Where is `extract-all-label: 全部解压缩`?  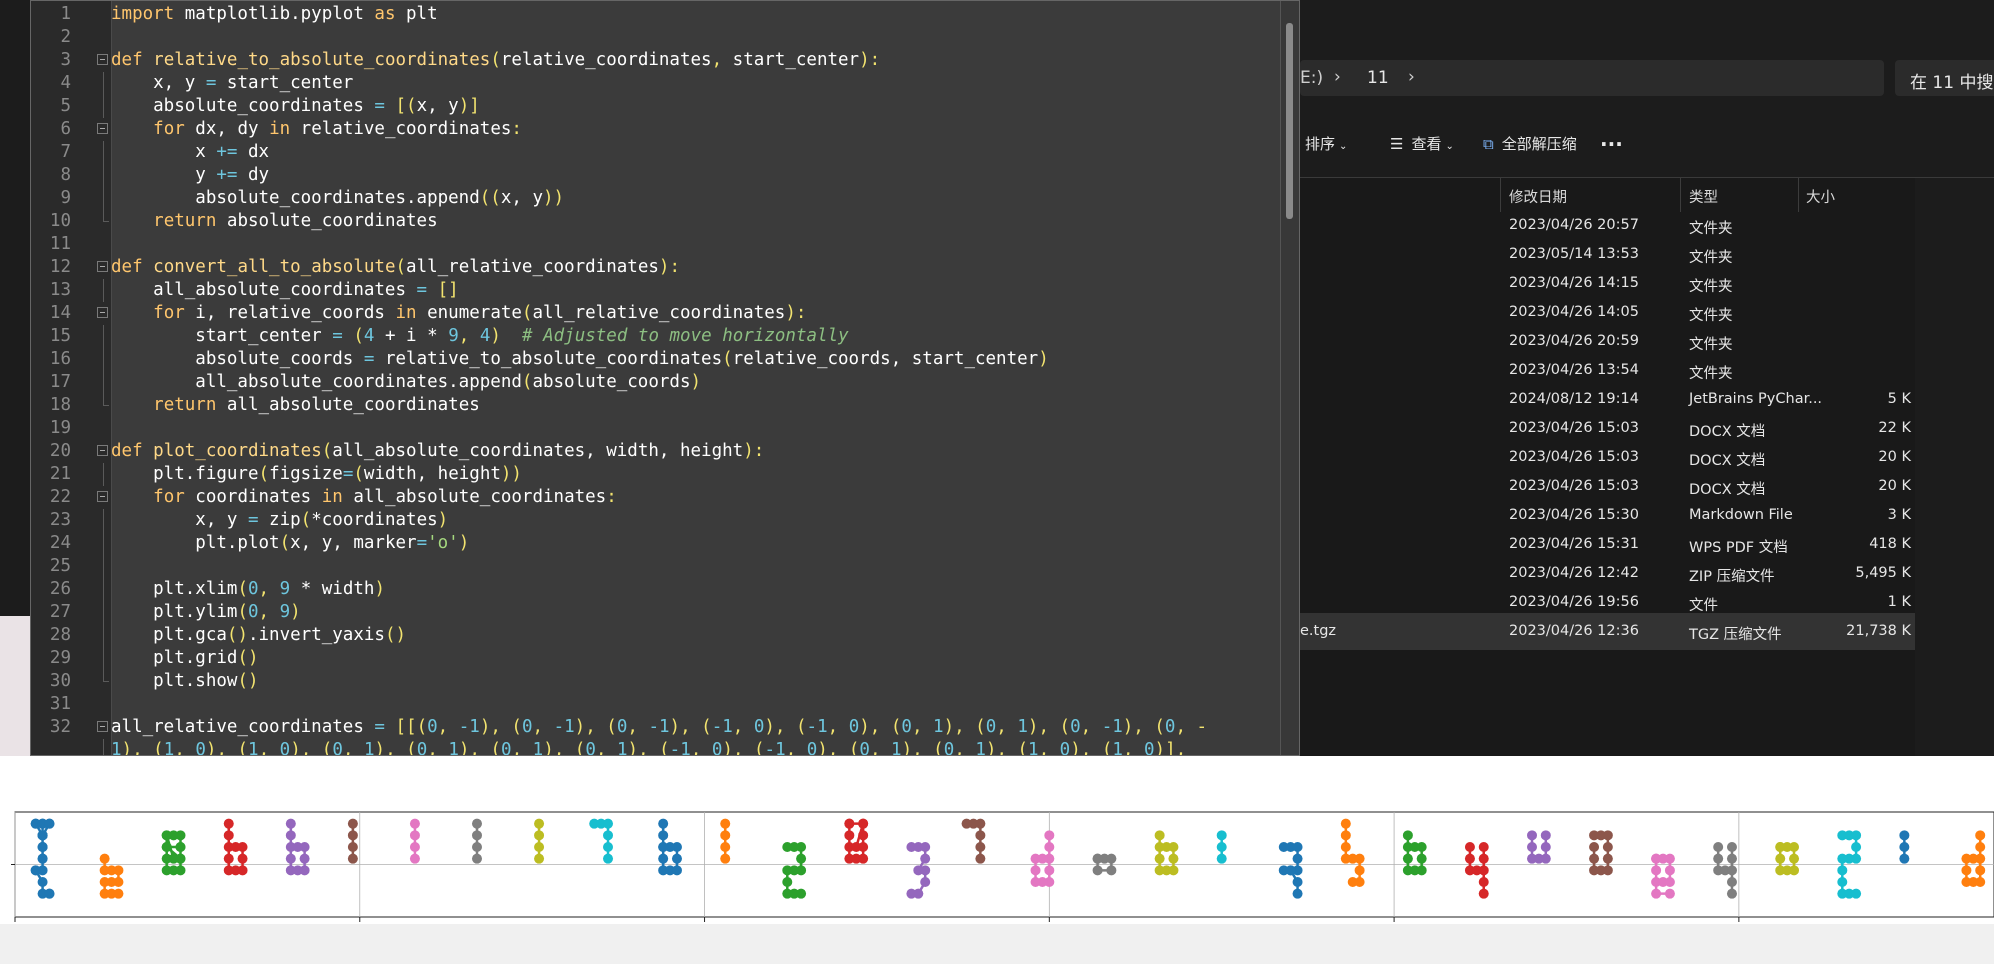 extract-all-label: 全部解压缩 is located at coordinates (1539, 144).